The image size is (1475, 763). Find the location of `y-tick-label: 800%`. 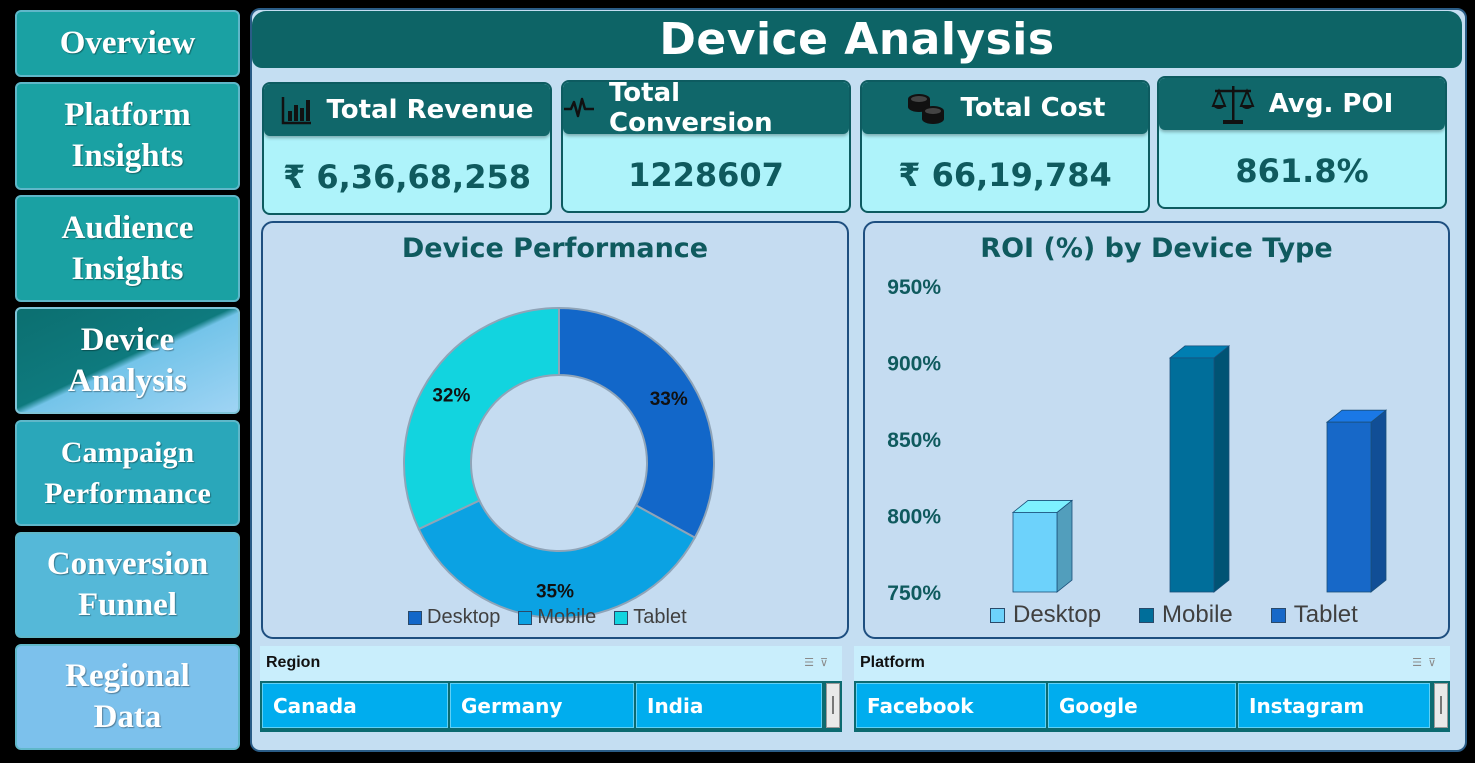

y-tick-label: 800% is located at coordinates (914, 517).